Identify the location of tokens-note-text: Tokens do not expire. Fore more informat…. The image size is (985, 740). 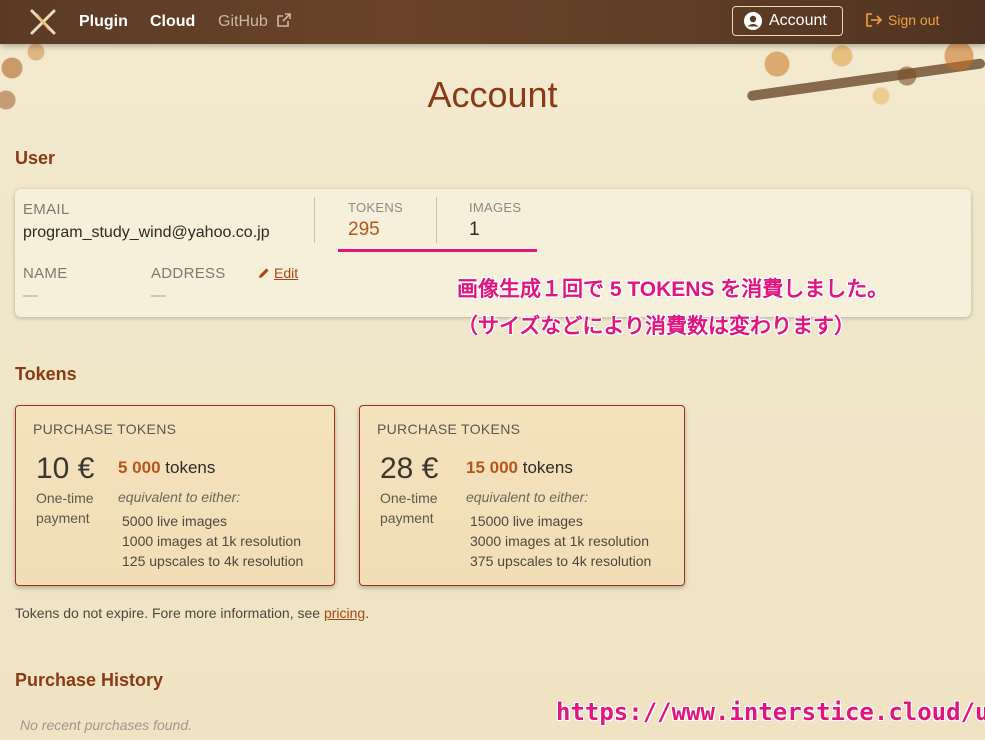
(169, 613).